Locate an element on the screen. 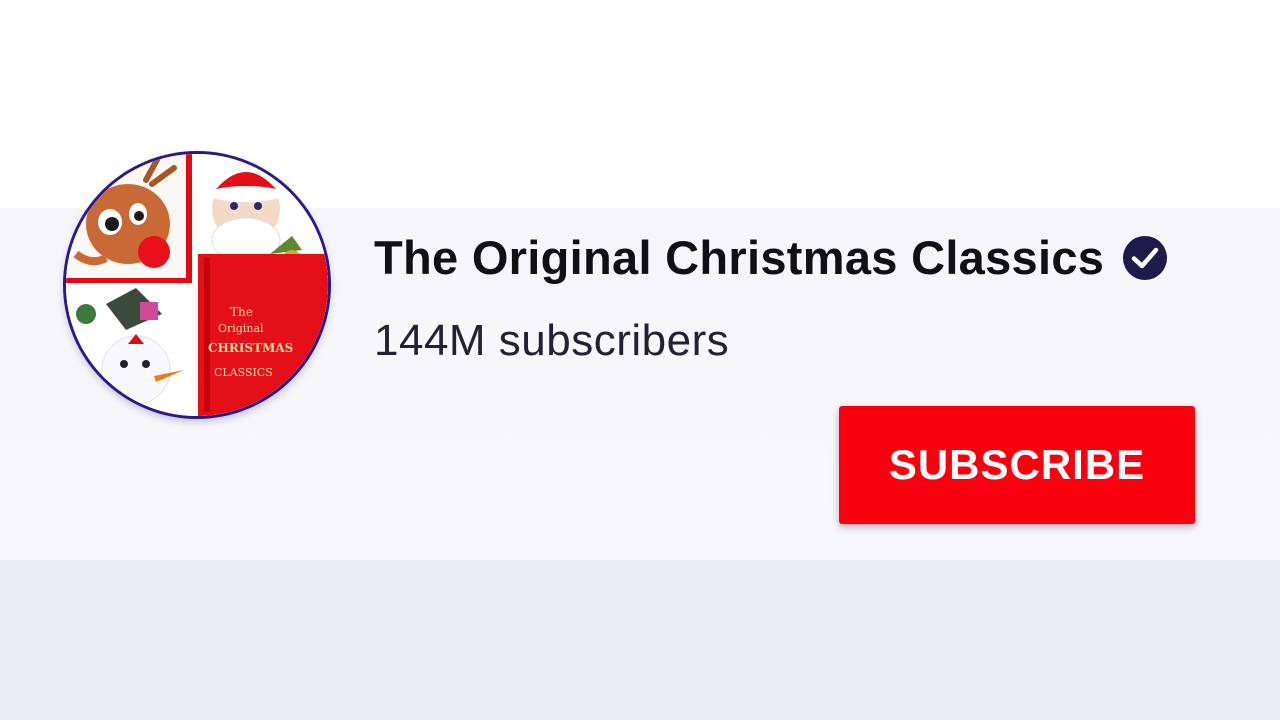  subscribe-button: SUBSCRIBE is located at coordinates (1017, 465).